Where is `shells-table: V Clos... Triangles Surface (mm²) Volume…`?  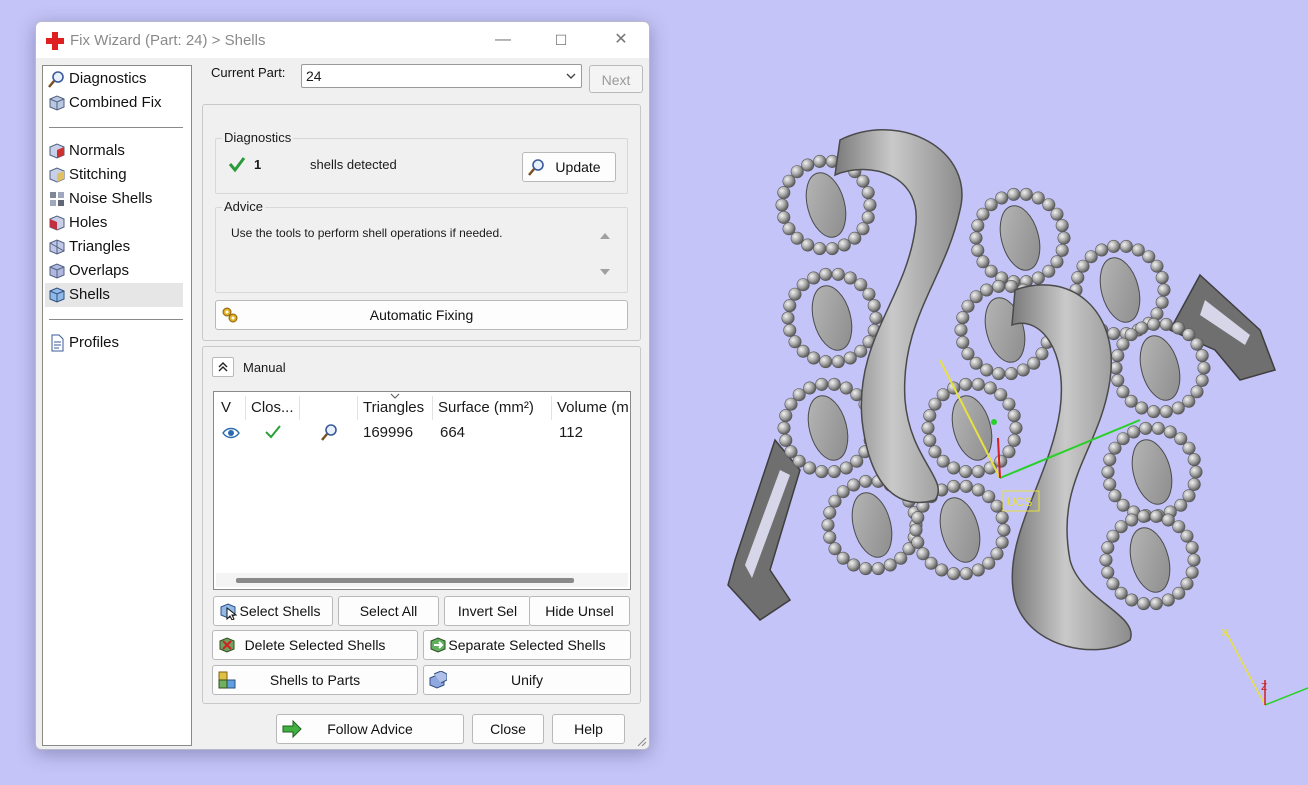
shells-table: V Clos... Triangles Surface (mm²) Volume… is located at coordinates (422, 490).